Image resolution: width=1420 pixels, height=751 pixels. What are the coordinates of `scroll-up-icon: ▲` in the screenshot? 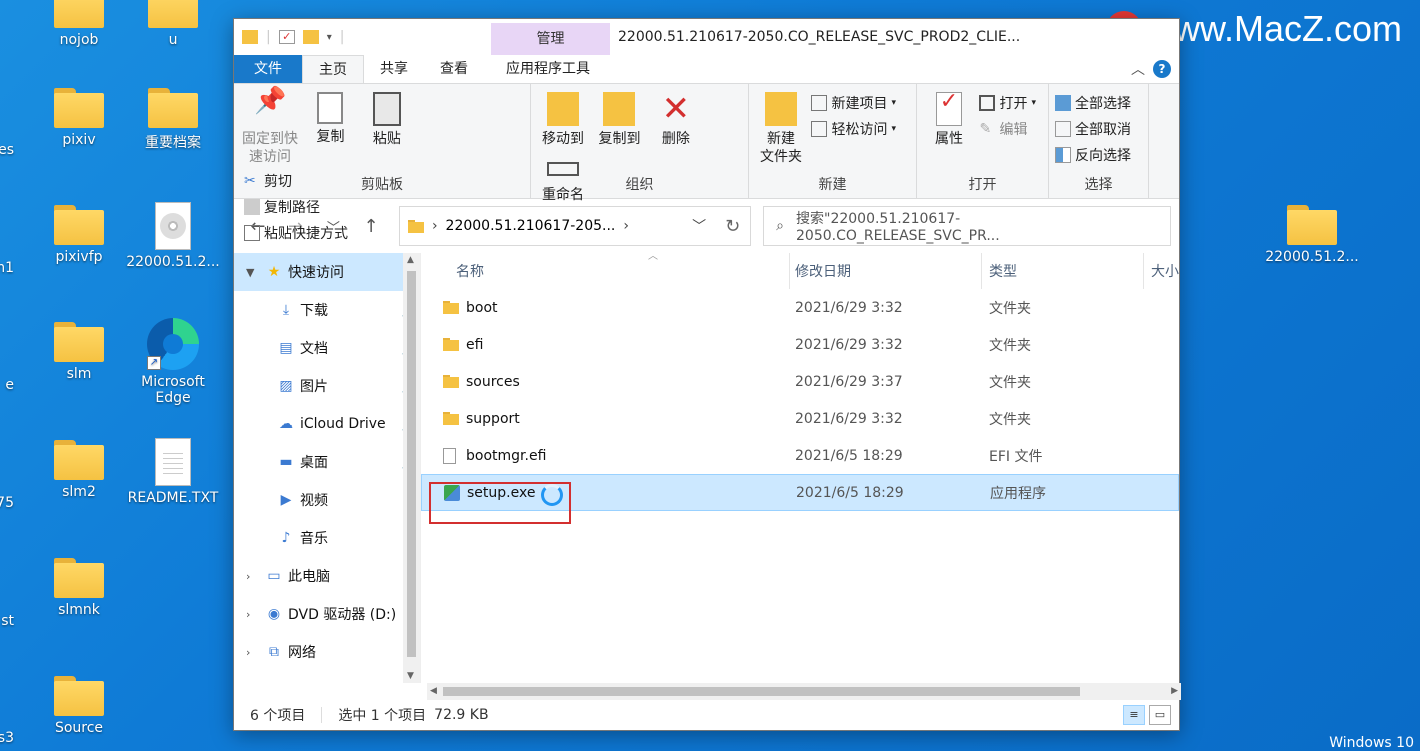 It's located at (410, 260).